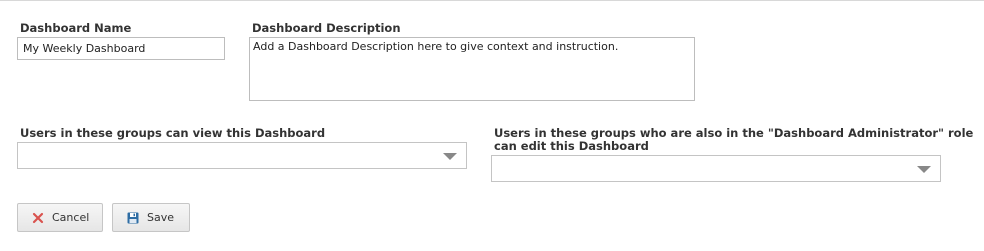  I want to click on view-groups-select, so click(242, 155).